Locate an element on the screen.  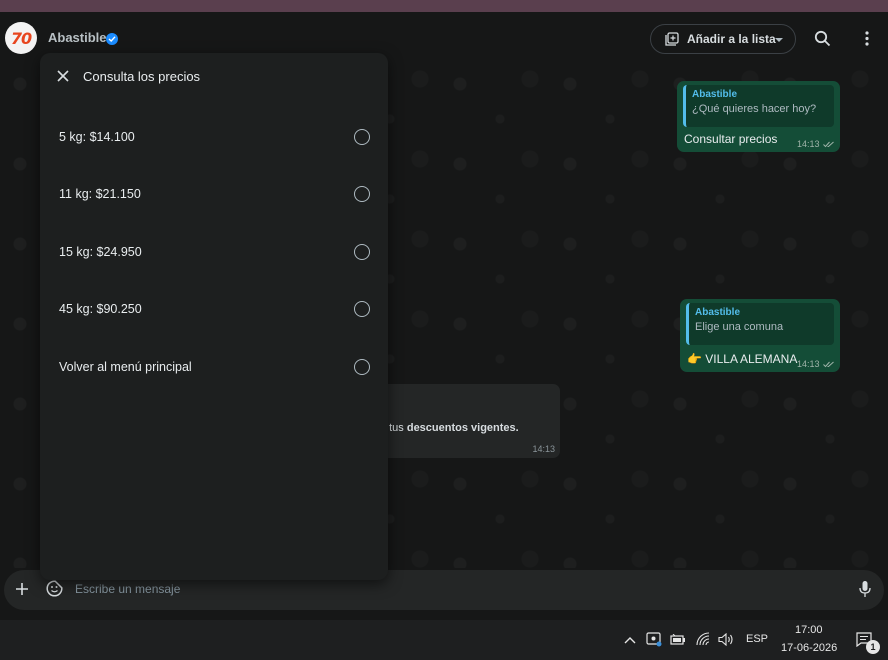
volume-icon is located at coordinates (726, 639).